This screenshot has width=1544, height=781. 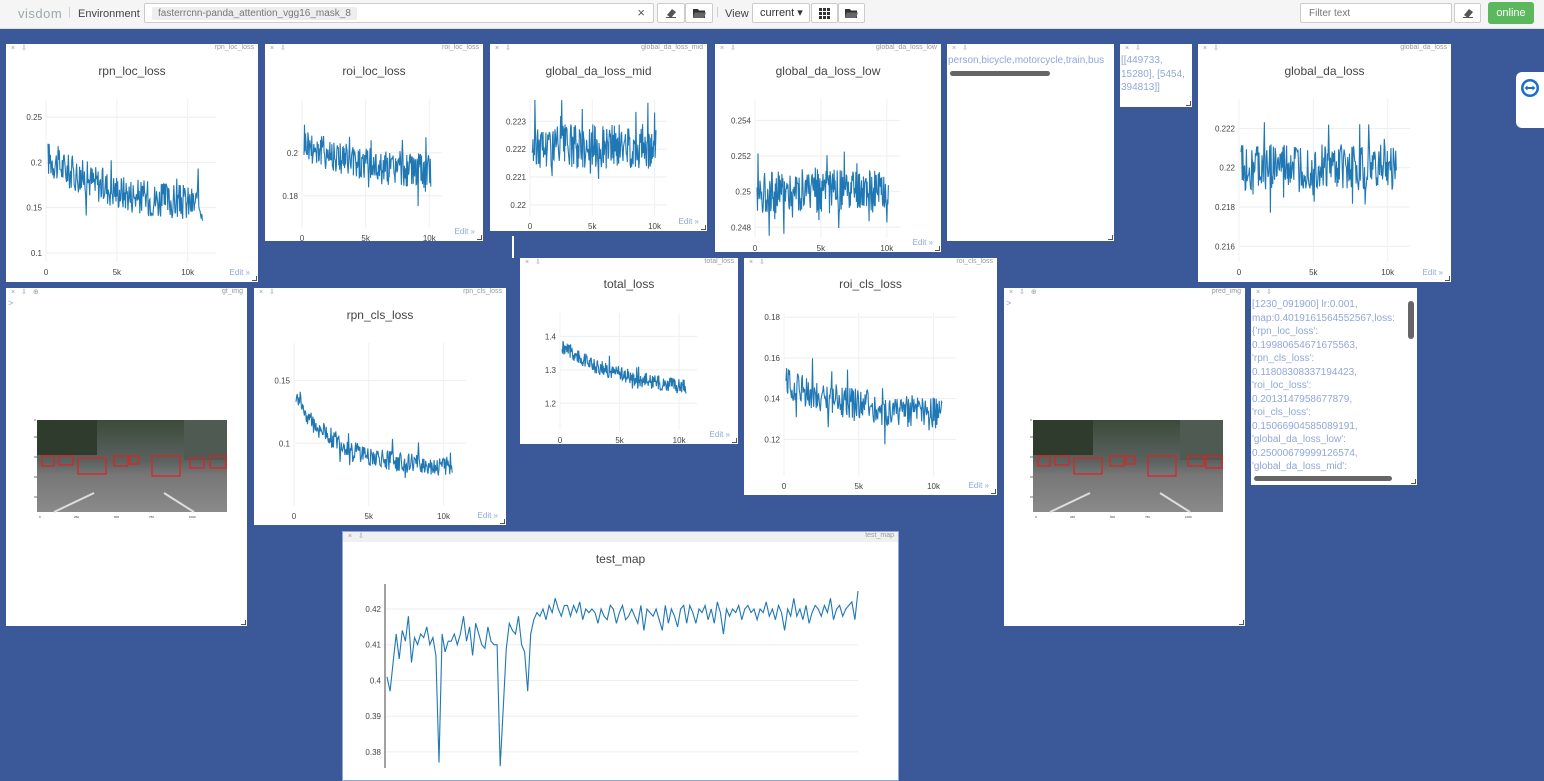 What do you see at coordinates (781, 13) in the screenshot?
I see `view-select: current ▾` at bounding box center [781, 13].